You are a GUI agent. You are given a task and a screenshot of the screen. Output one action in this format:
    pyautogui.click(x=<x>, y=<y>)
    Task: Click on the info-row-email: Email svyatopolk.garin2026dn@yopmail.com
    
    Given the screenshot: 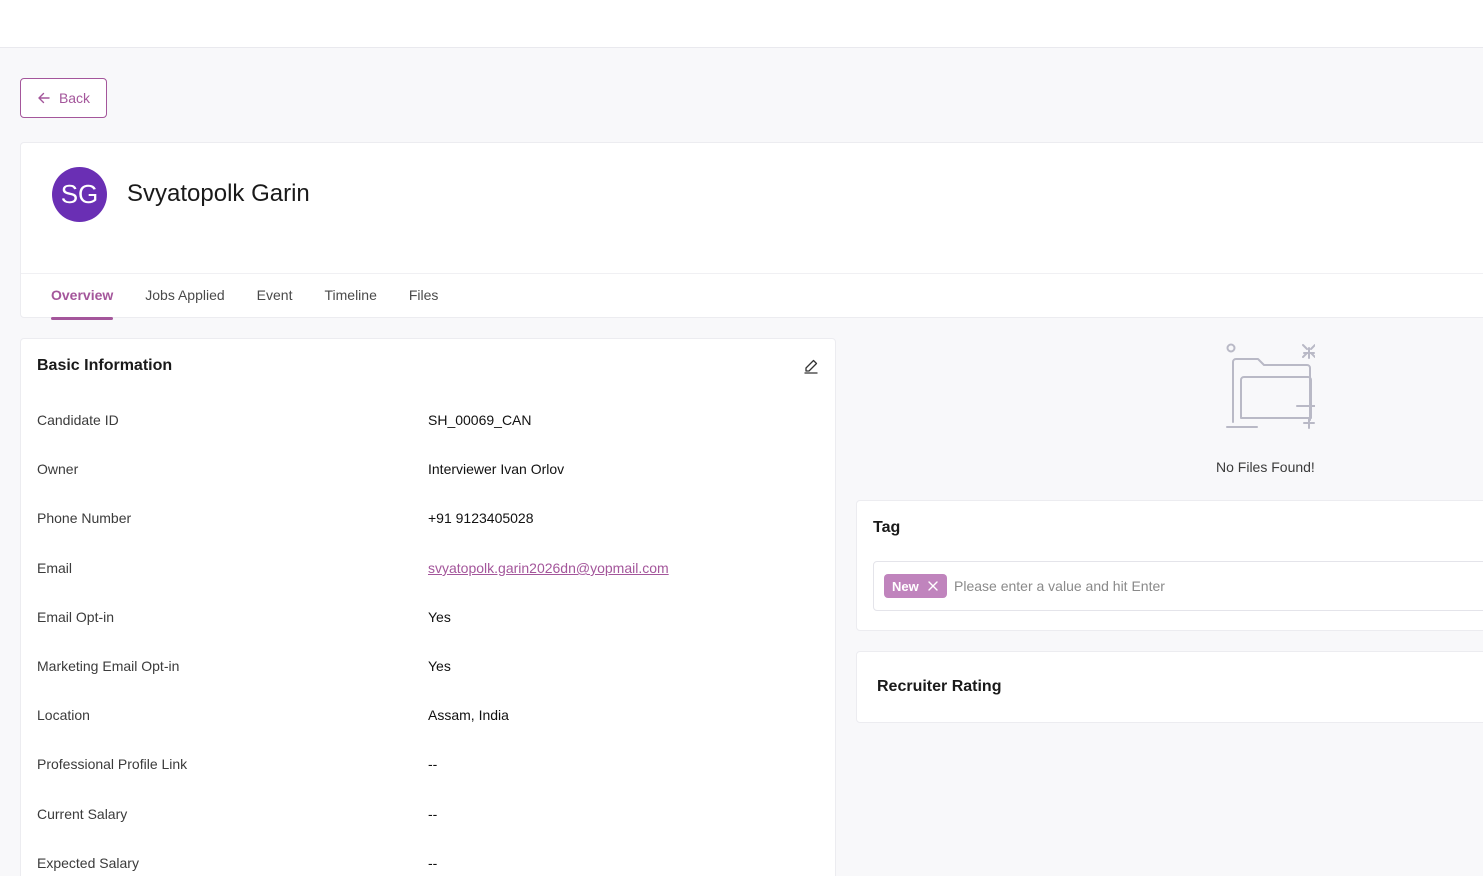 What is the action you would take?
    pyautogui.click(x=427, y=571)
    